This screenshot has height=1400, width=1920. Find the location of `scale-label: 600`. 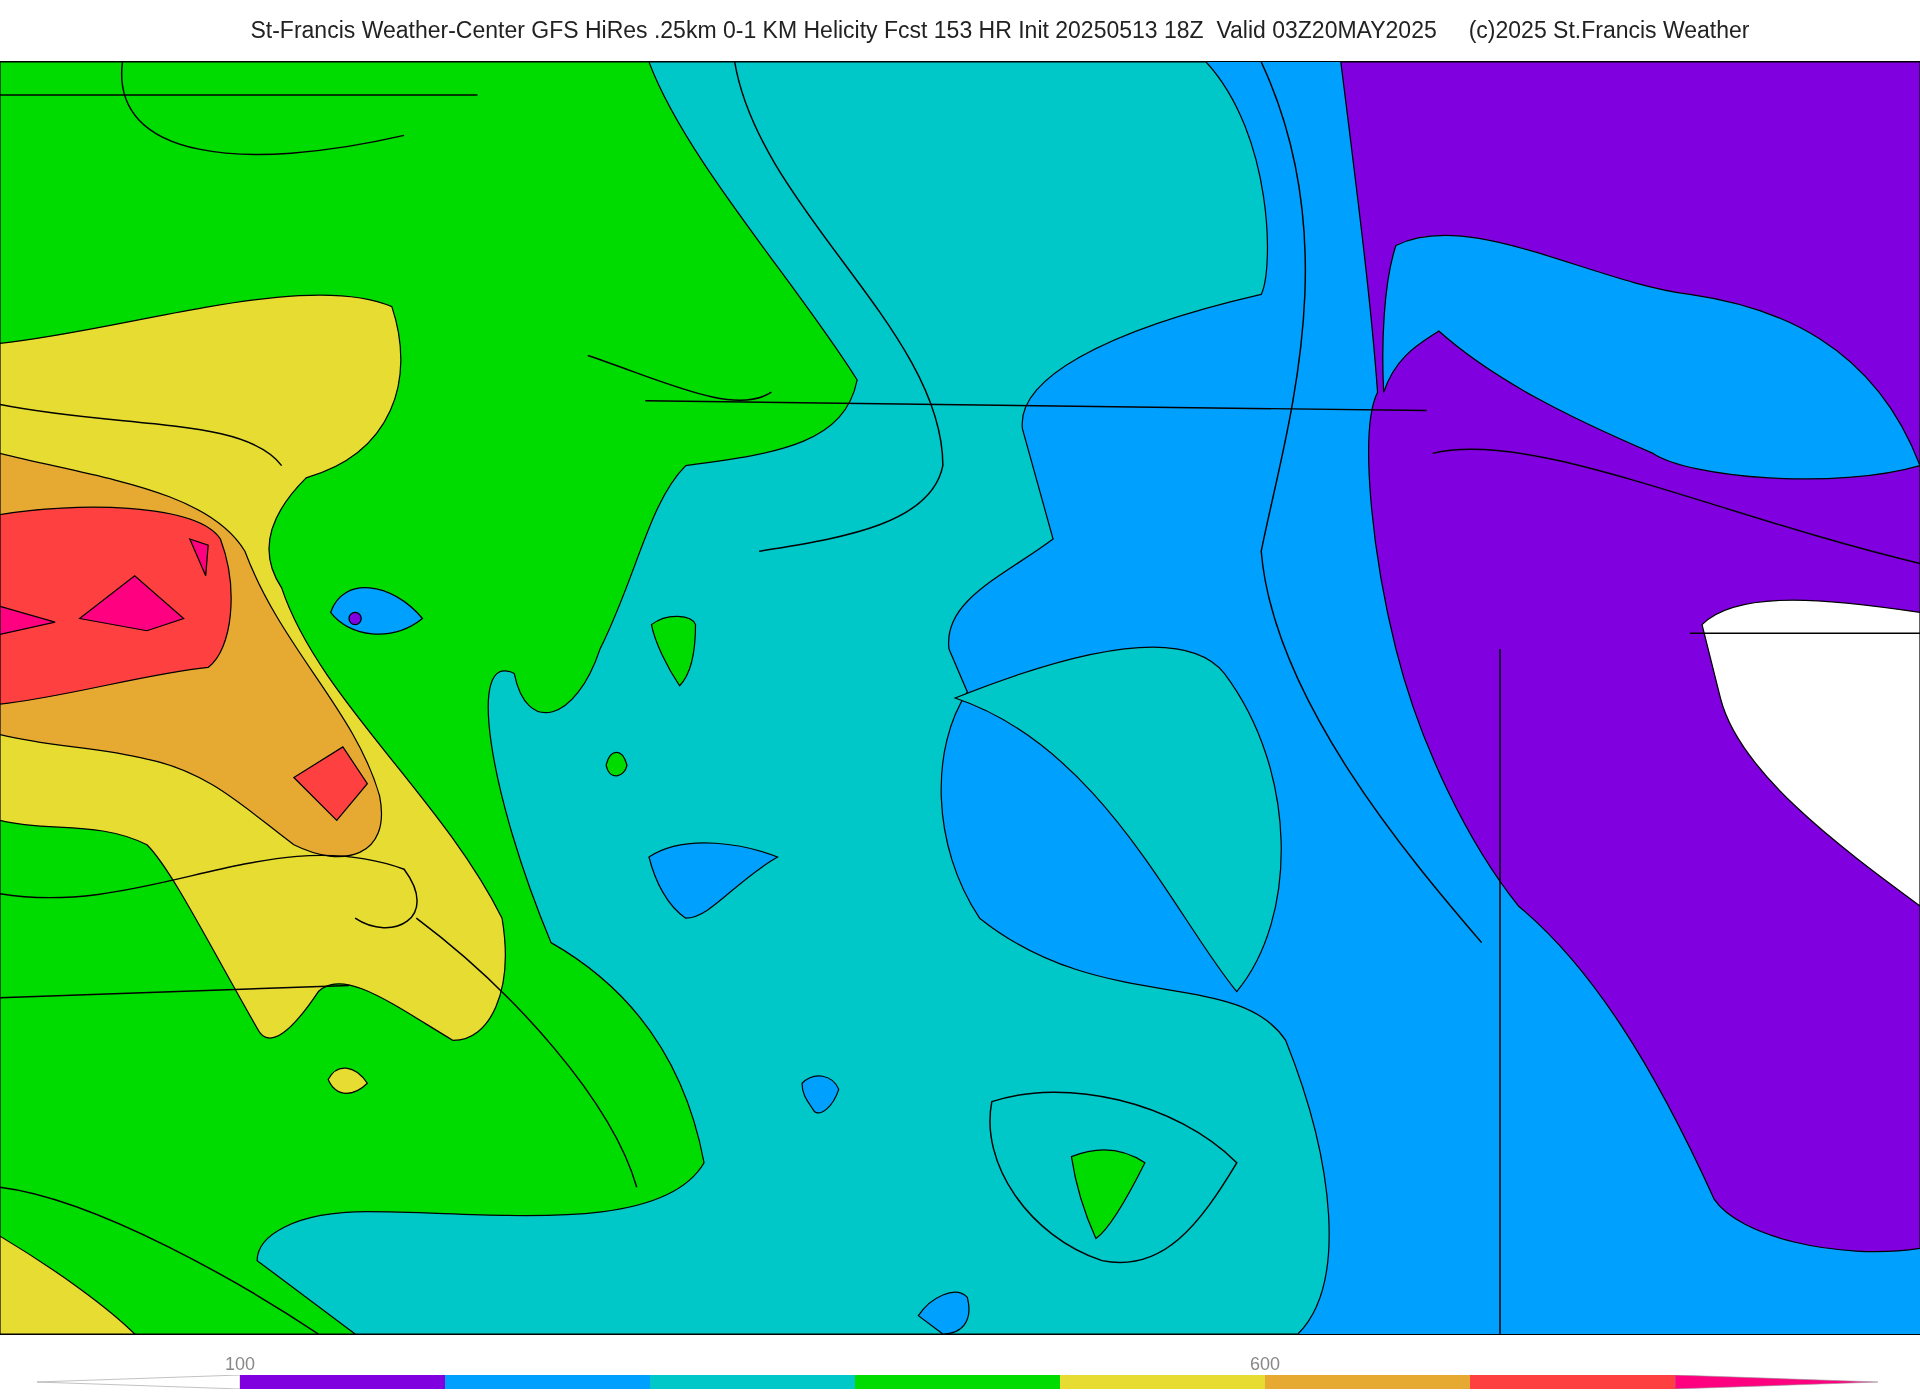

scale-label: 600 is located at coordinates (1265, 1364).